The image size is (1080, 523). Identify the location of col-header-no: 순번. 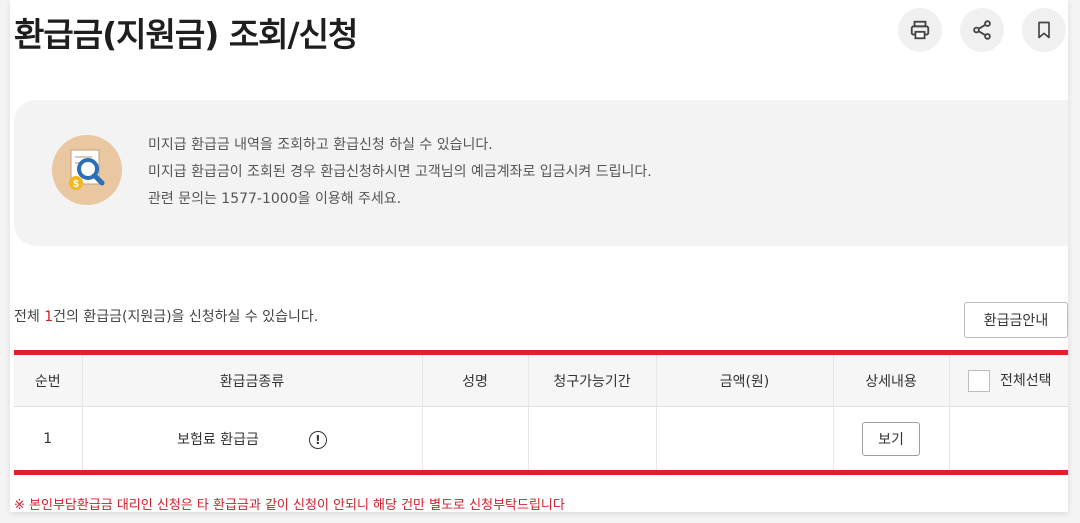
(48, 379).